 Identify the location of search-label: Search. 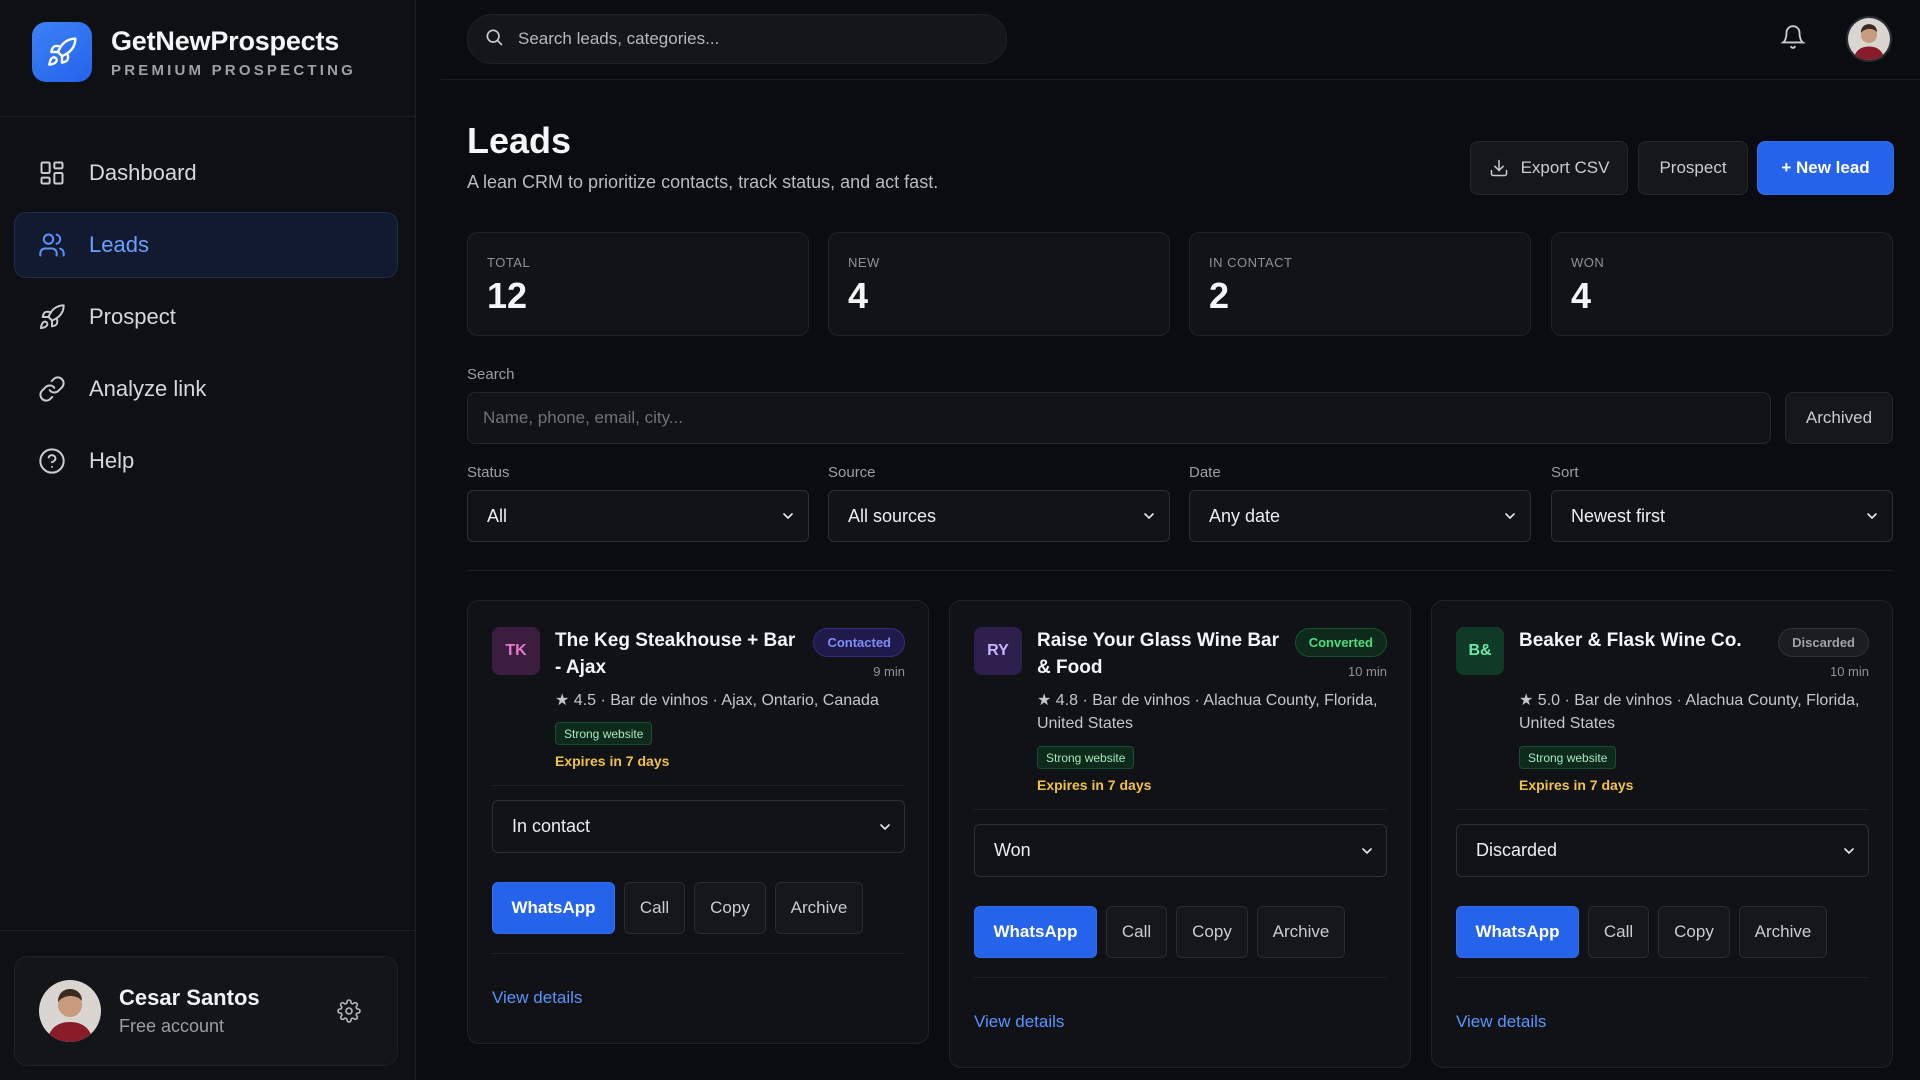
(491, 374).